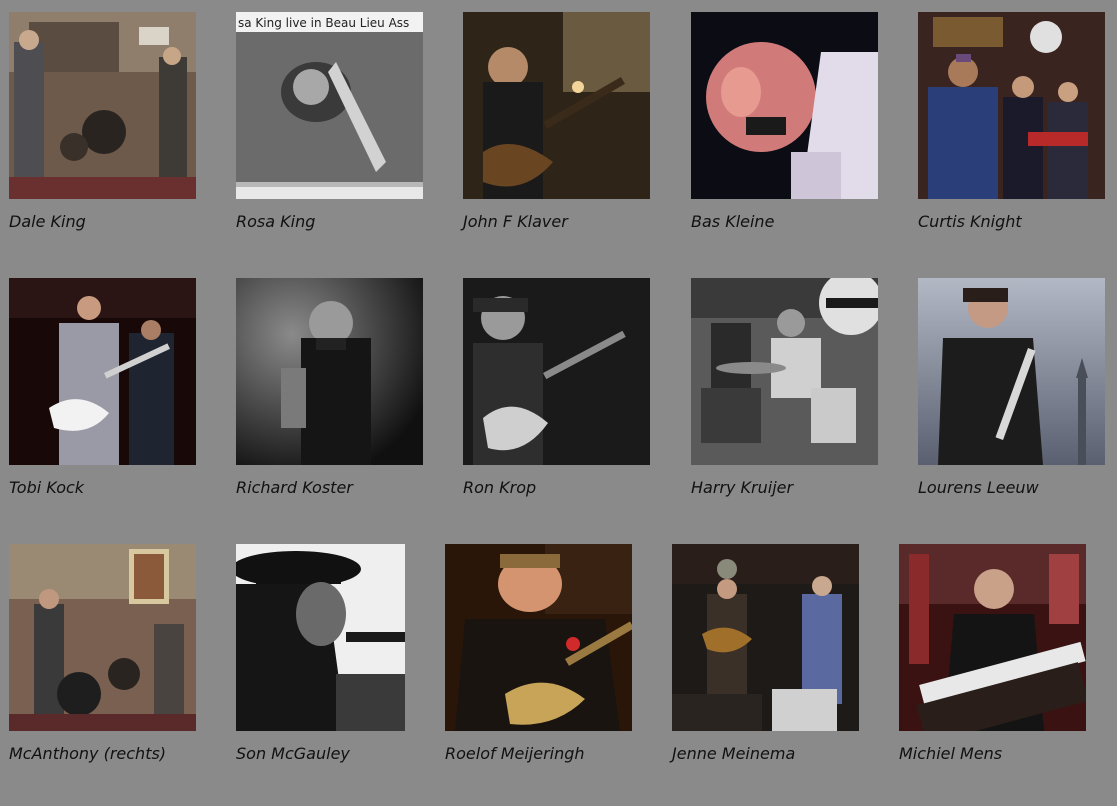 The image size is (1117, 806). I want to click on musician-name: Roelof Meijeringh, so click(515, 753).